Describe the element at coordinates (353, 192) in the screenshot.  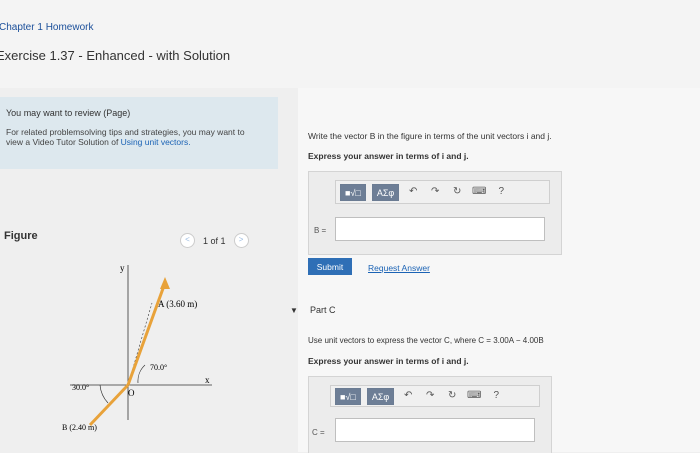
I see `templates-button: ■√□` at that location.